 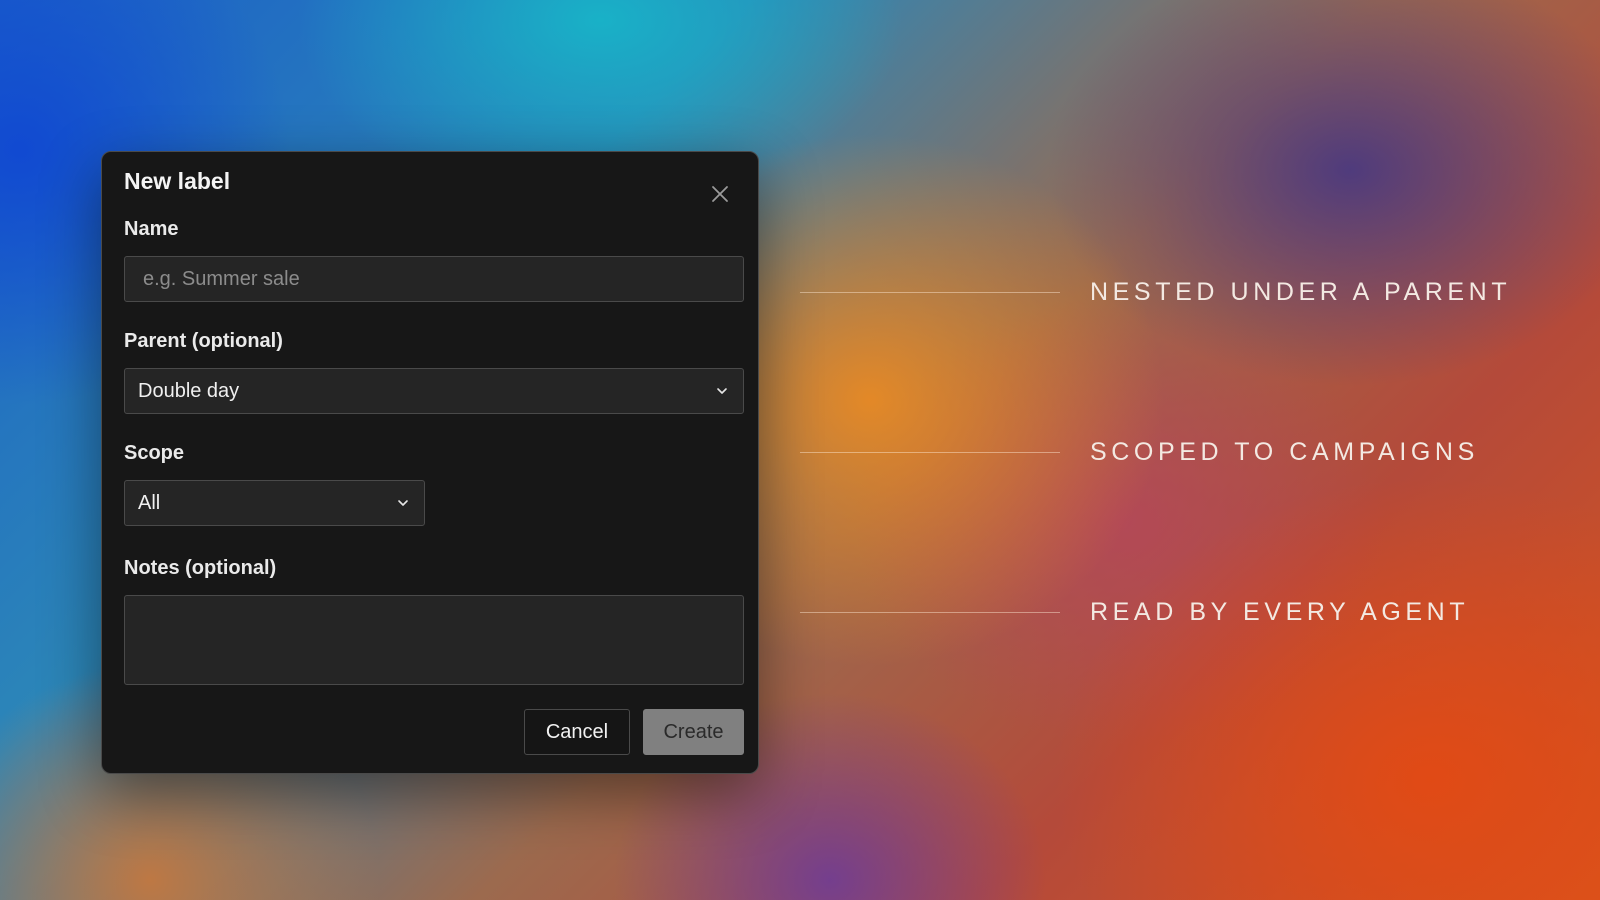 What do you see at coordinates (577, 732) in the screenshot?
I see `cancel-button: Cancel` at bounding box center [577, 732].